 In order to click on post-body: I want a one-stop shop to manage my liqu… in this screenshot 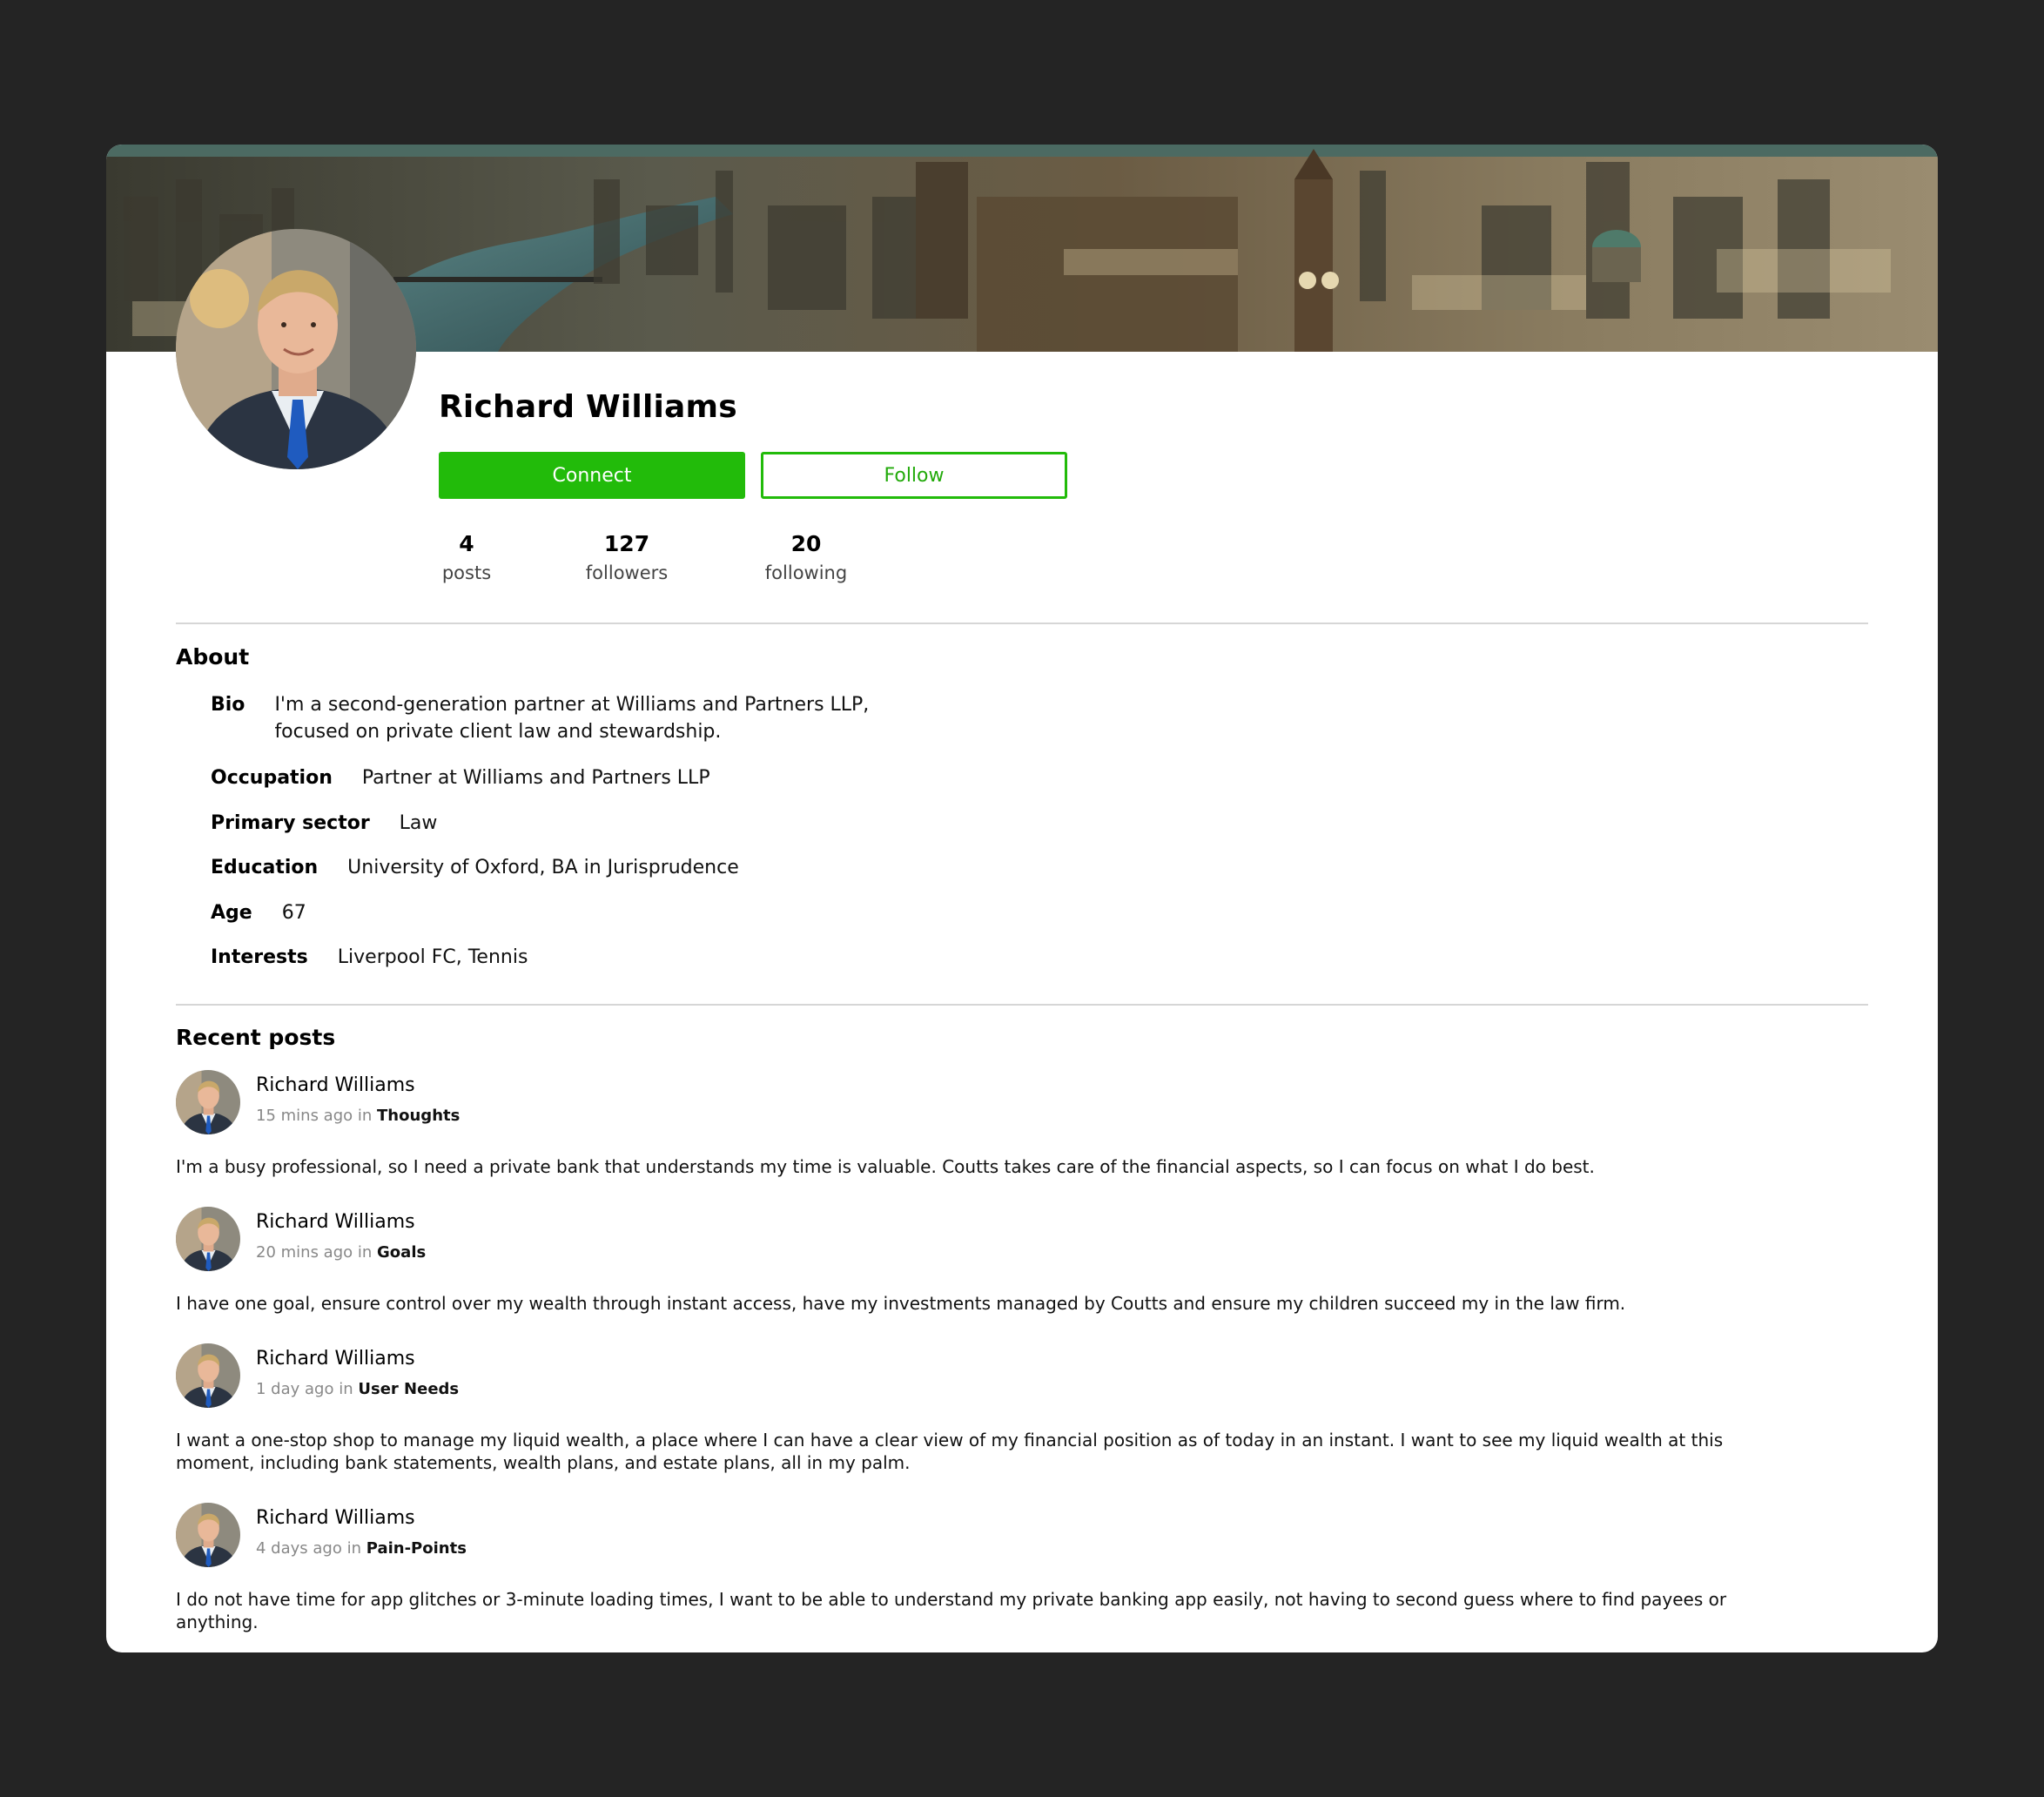, I will do `click(950, 1452)`.